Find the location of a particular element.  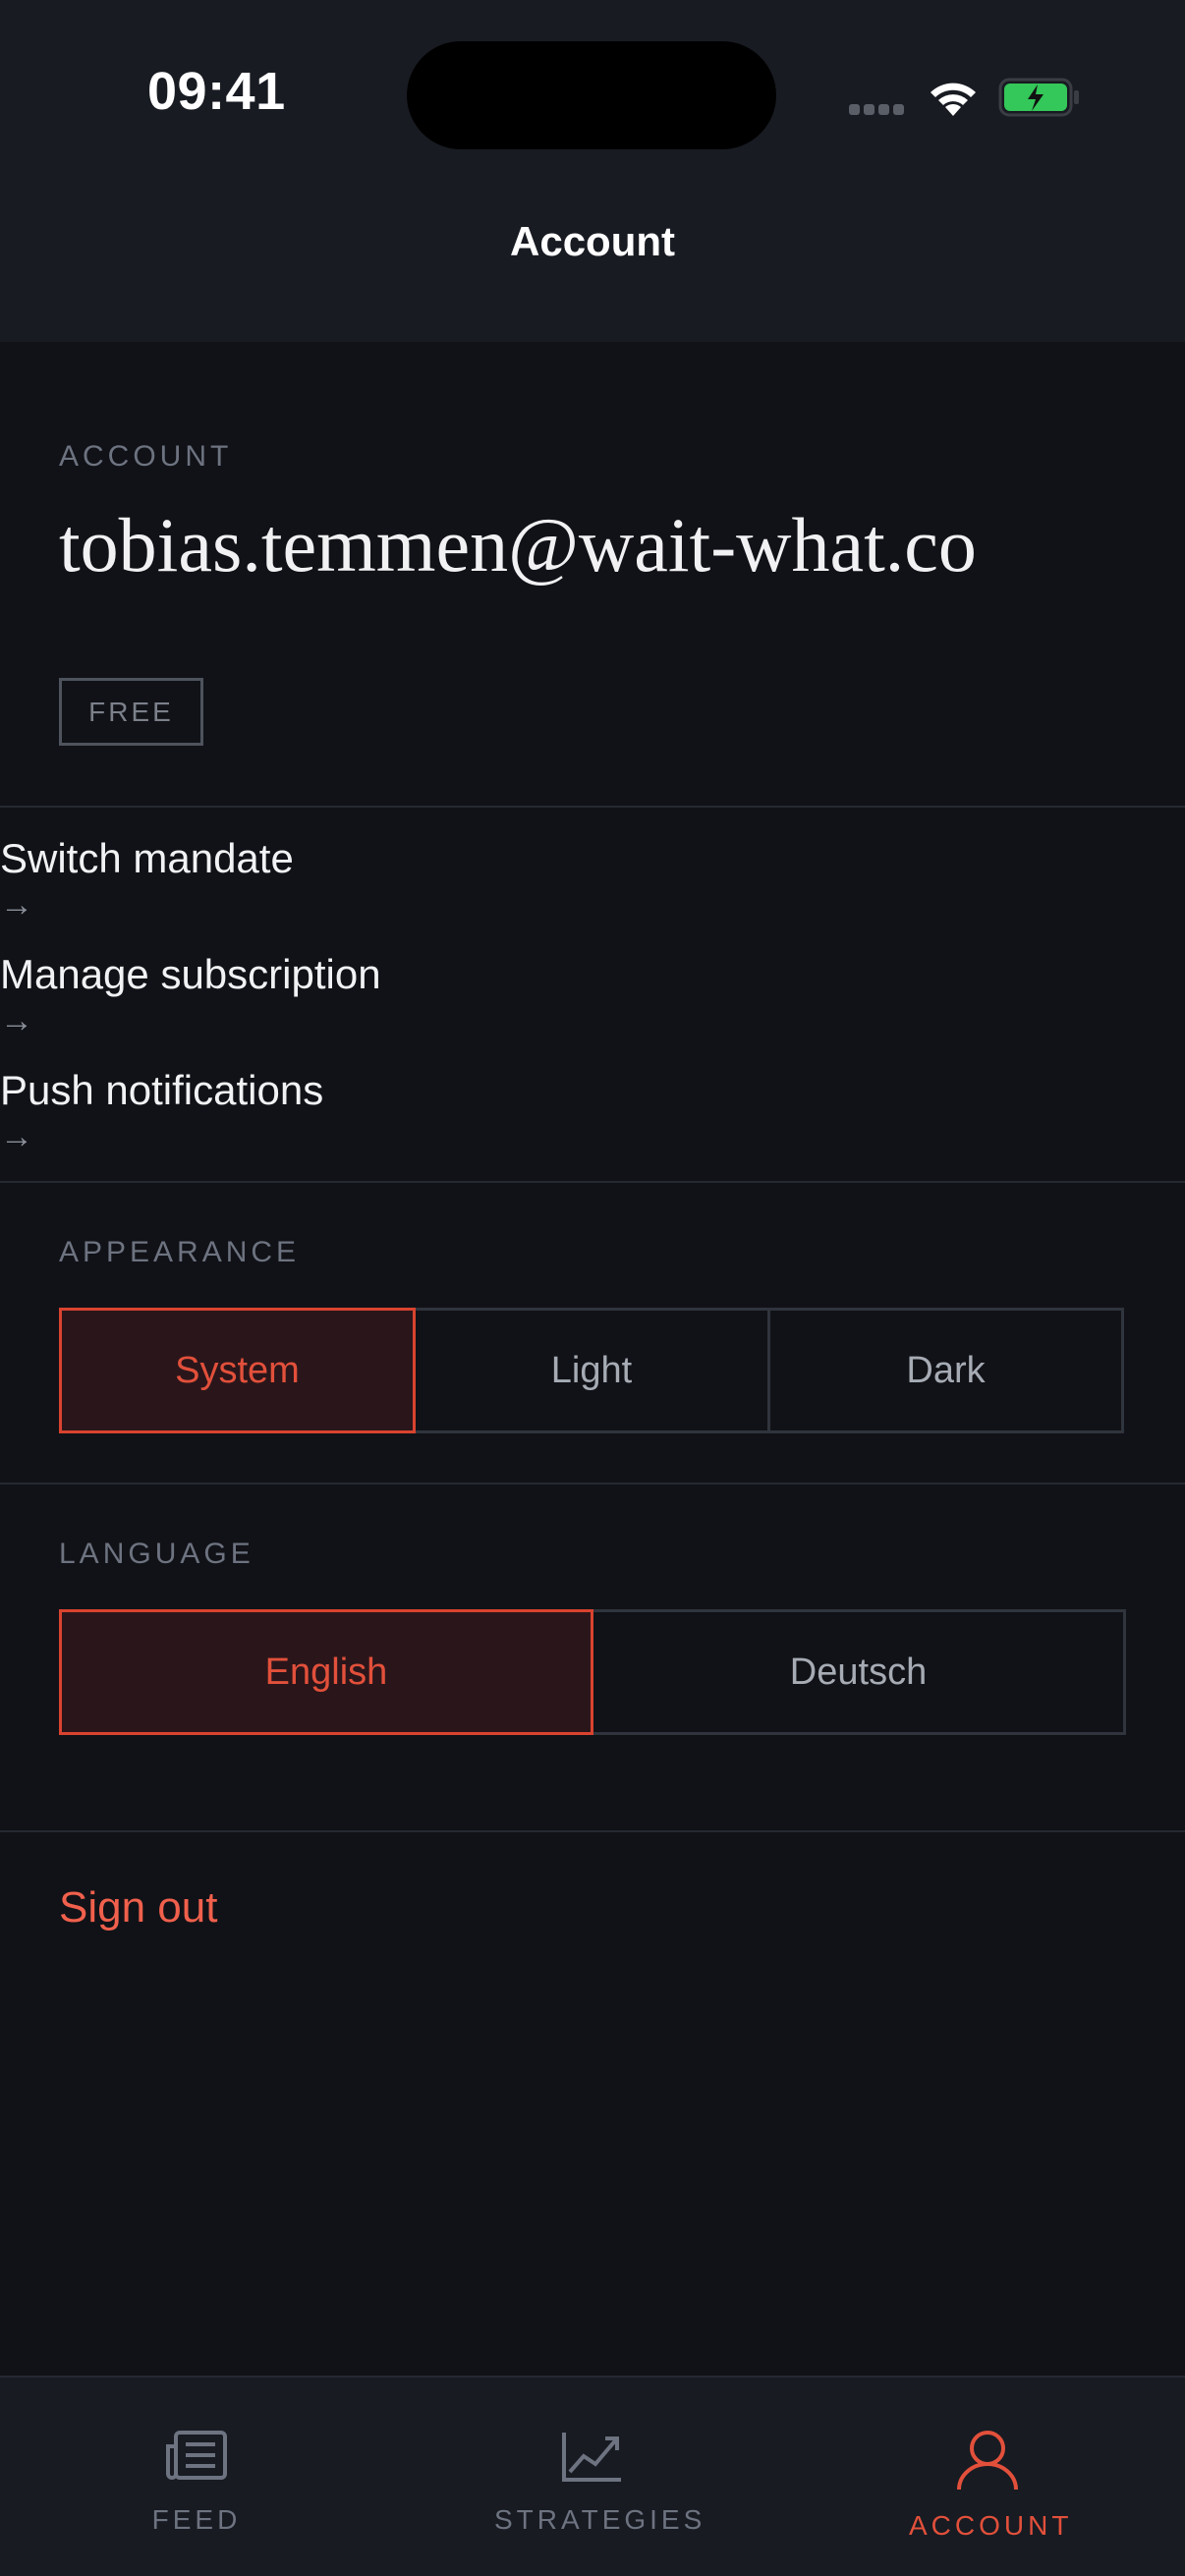

wifi-icon is located at coordinates (954, 100).